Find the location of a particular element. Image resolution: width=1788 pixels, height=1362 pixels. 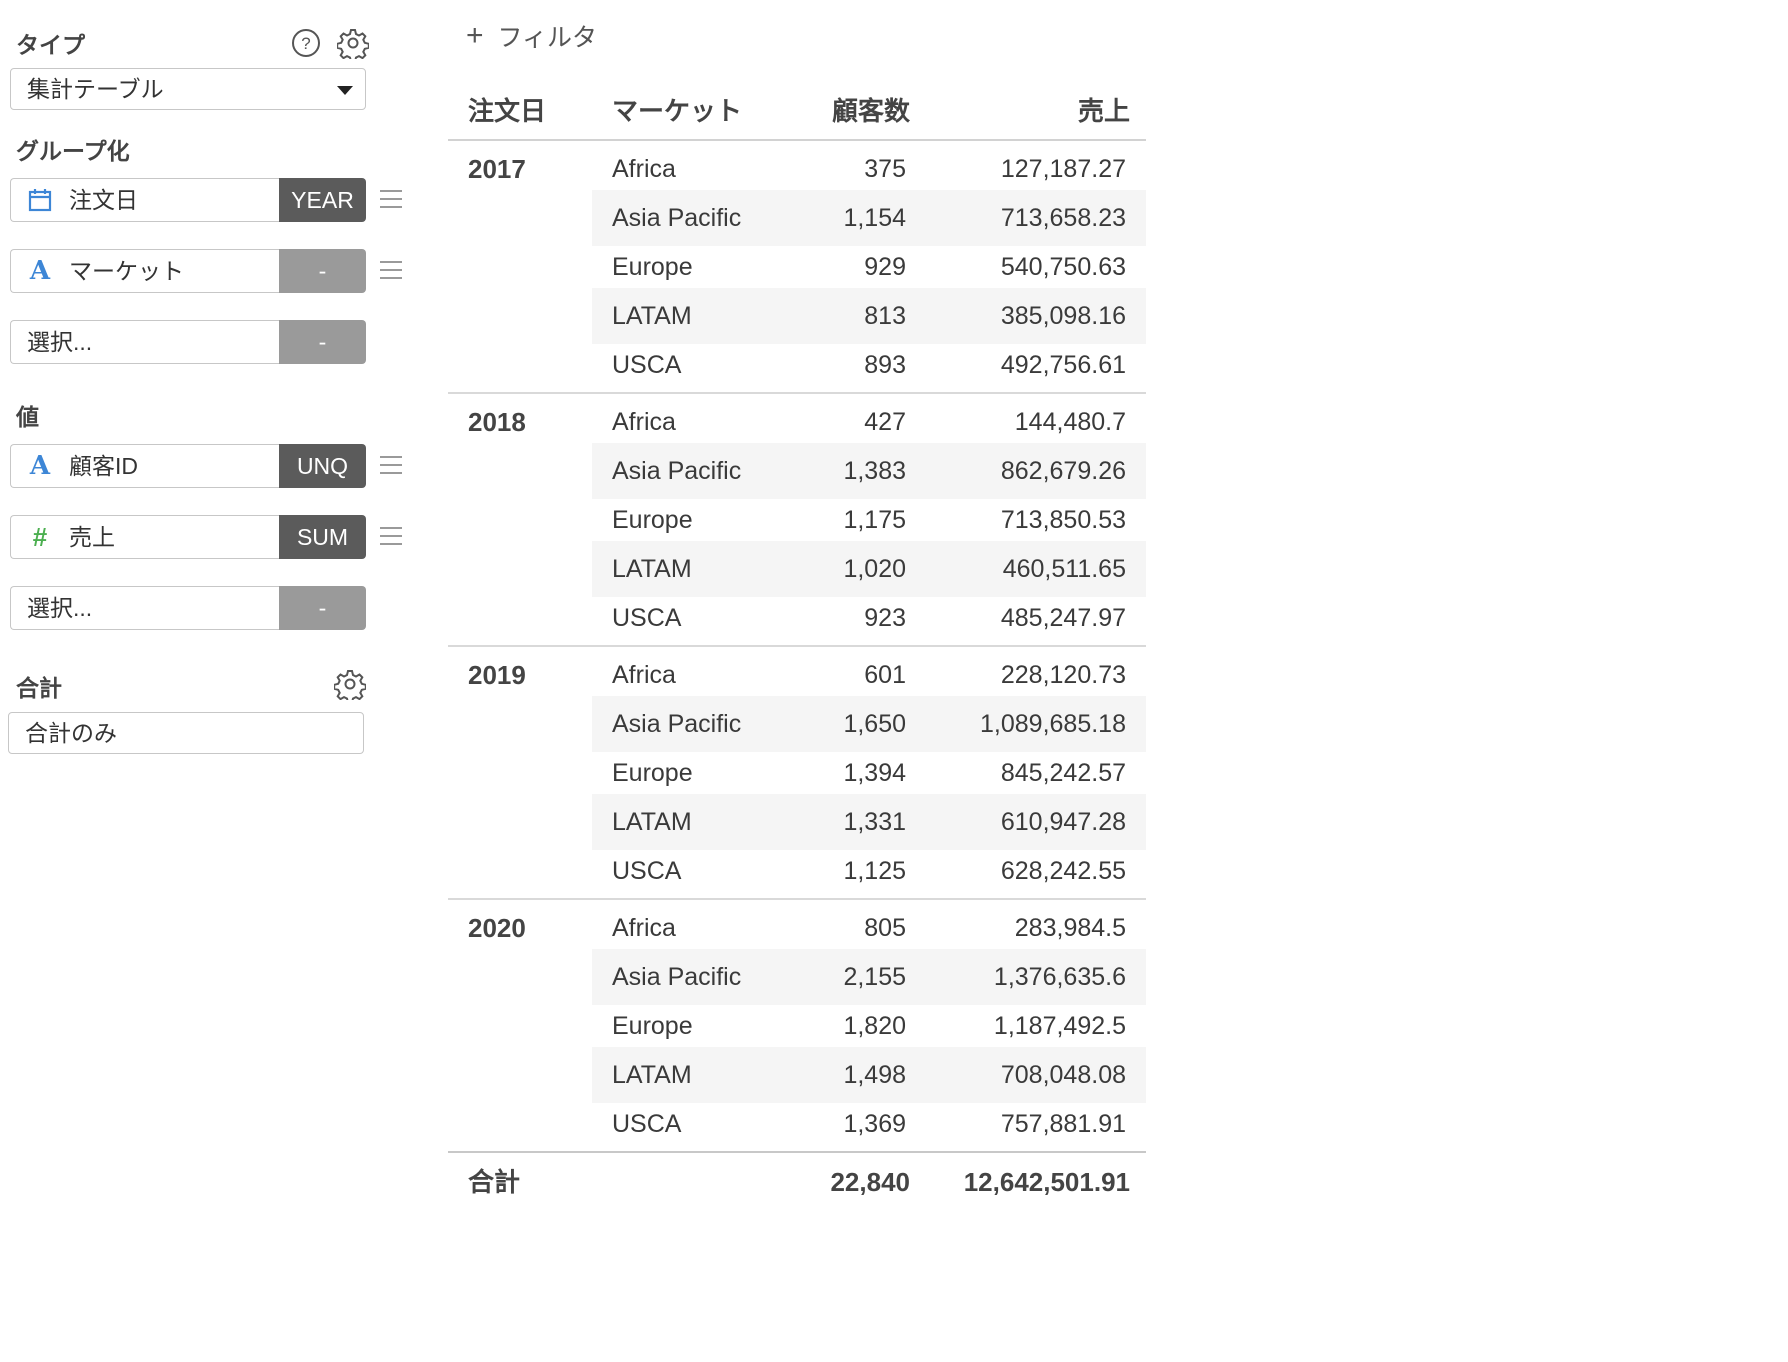

add-filter-button: + フィルタ is located at coordinates (531, 36).